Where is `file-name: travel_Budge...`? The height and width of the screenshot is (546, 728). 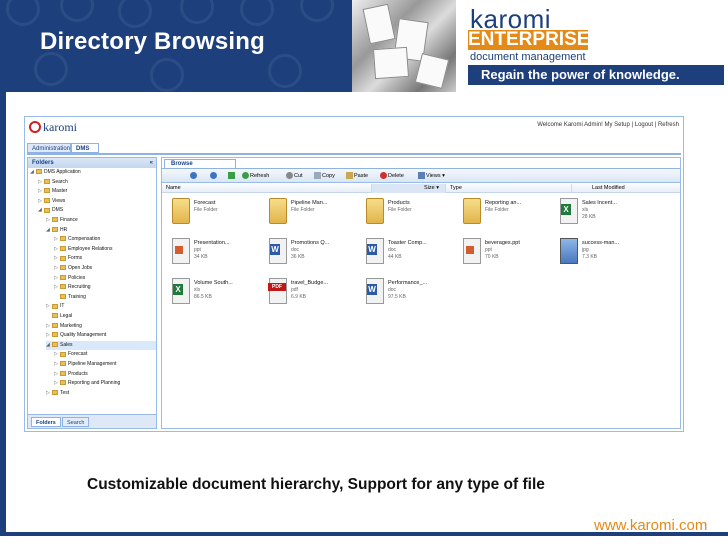 file-name: travel_Budge... is located at coordinates (309, 283).